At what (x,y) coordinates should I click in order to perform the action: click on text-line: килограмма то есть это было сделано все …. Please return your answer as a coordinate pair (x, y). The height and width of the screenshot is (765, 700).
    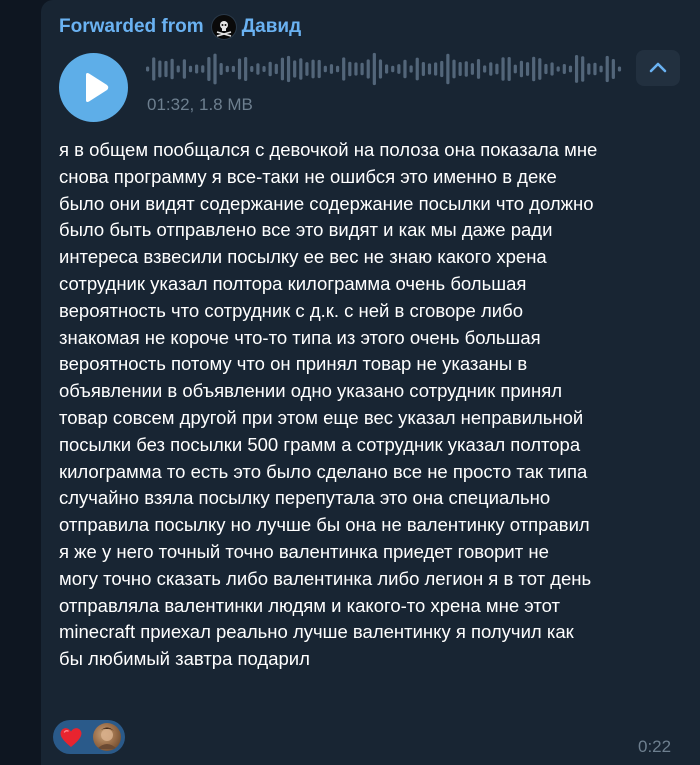
    Looking at the image, I should click on (323, 471).